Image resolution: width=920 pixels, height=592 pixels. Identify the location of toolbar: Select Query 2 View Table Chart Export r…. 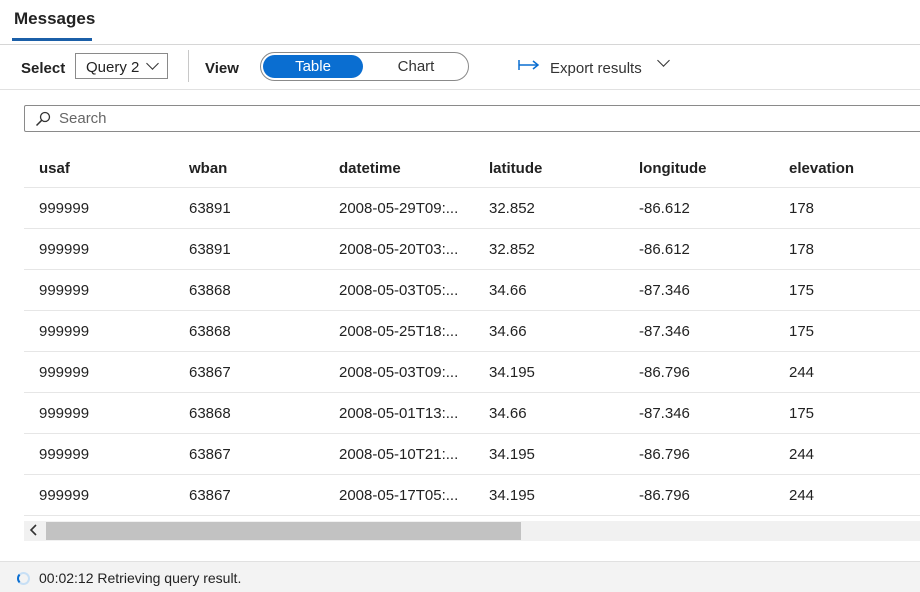
(460, 67).